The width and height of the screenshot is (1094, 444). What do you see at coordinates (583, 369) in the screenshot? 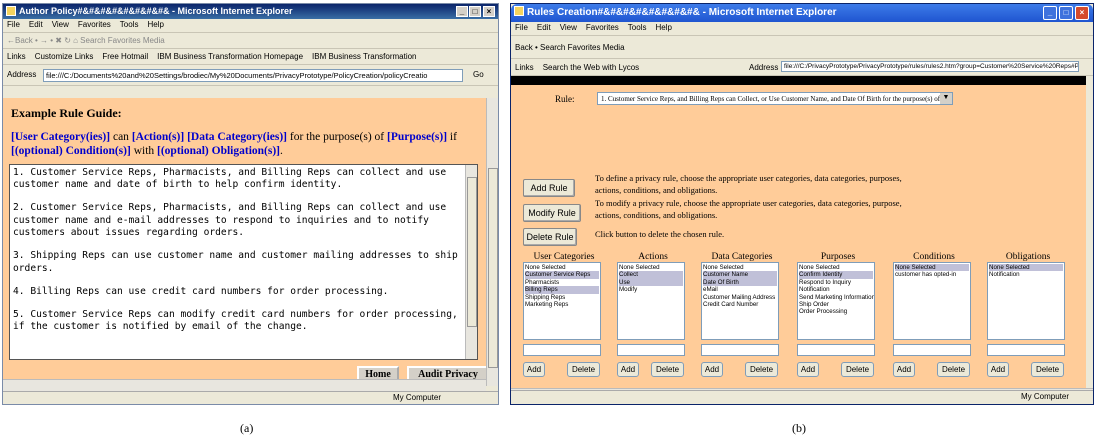
I see `user-categories-delete-button: Delete` at bounding box center [583, 369].